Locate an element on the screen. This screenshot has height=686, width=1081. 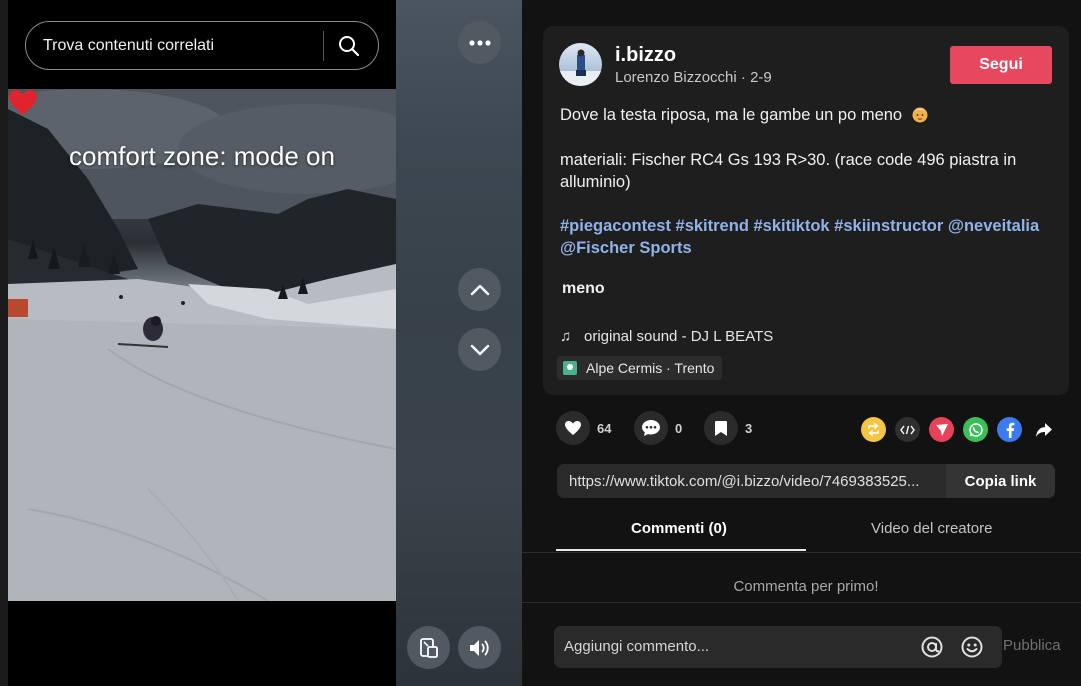
video-caption: comfort zone: mode on is located at coordinates (202, 156).